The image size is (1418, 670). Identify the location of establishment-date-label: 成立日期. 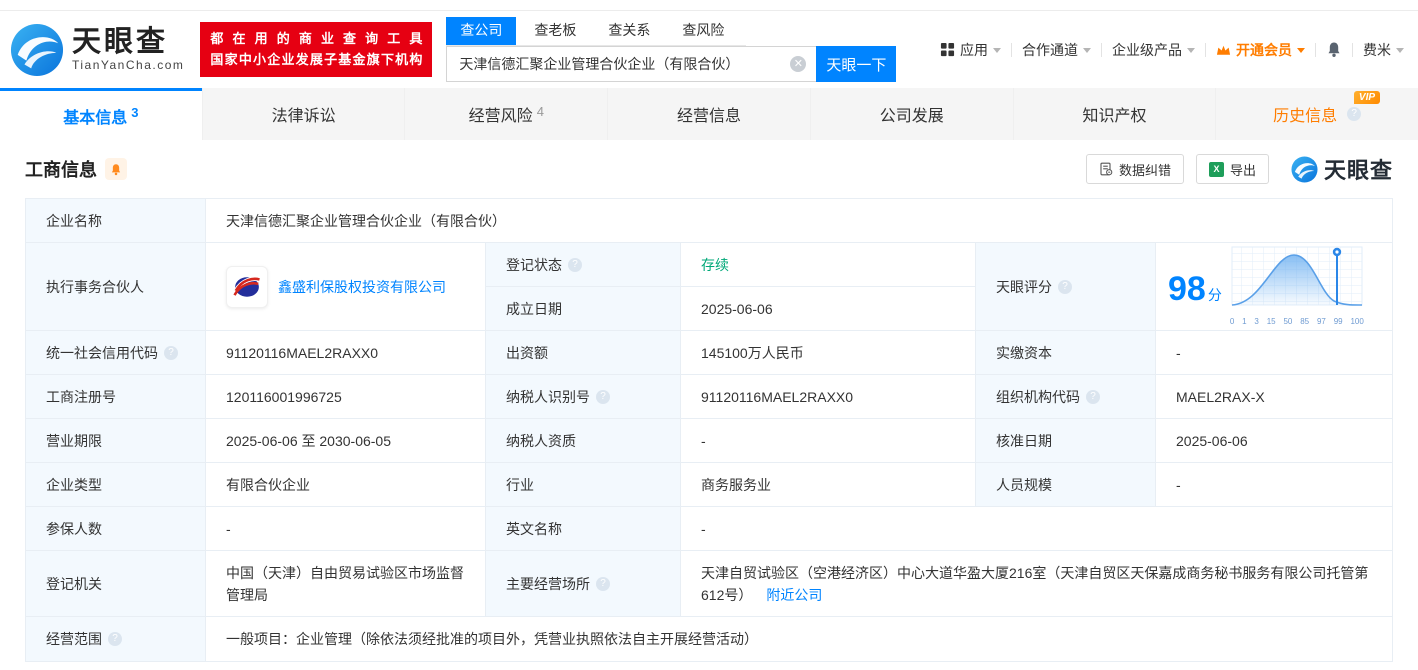
(583, 309).